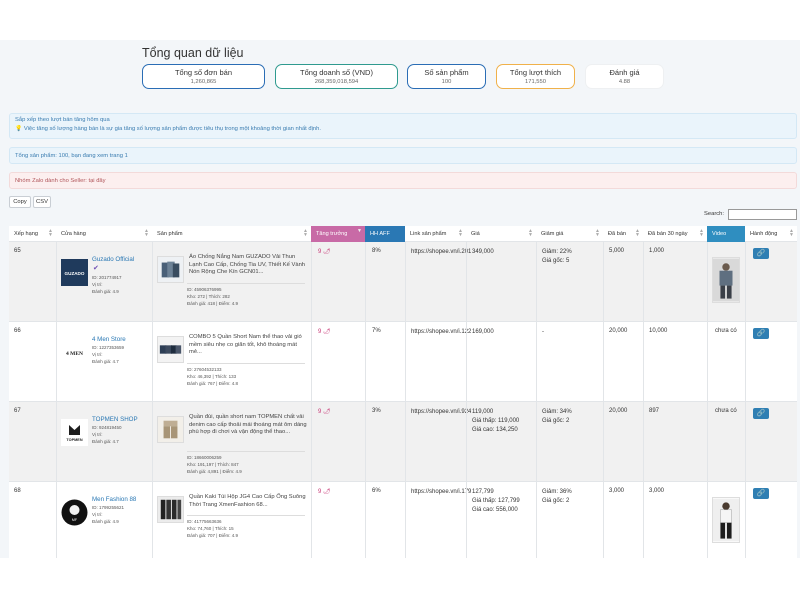  Describe the element at coordinates (42, 202) in the screenshot. I see `csv-button: CSV` at that location.